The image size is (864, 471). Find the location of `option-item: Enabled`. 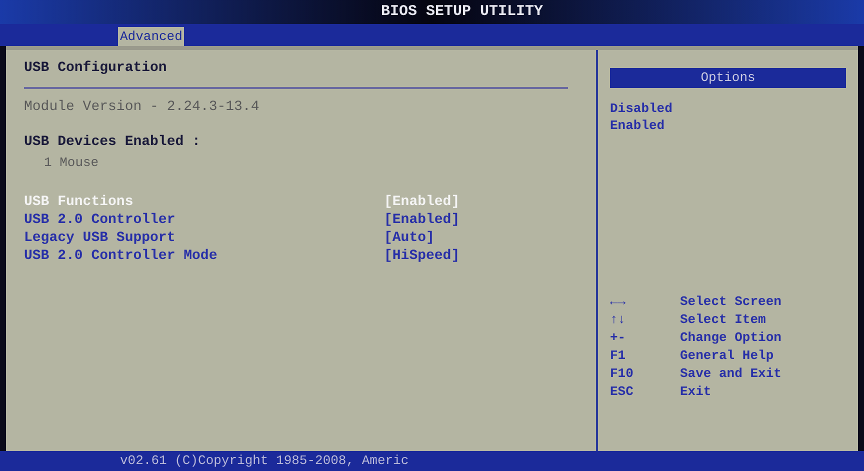

option-item: Enabled is located at coordinates (638, 125).